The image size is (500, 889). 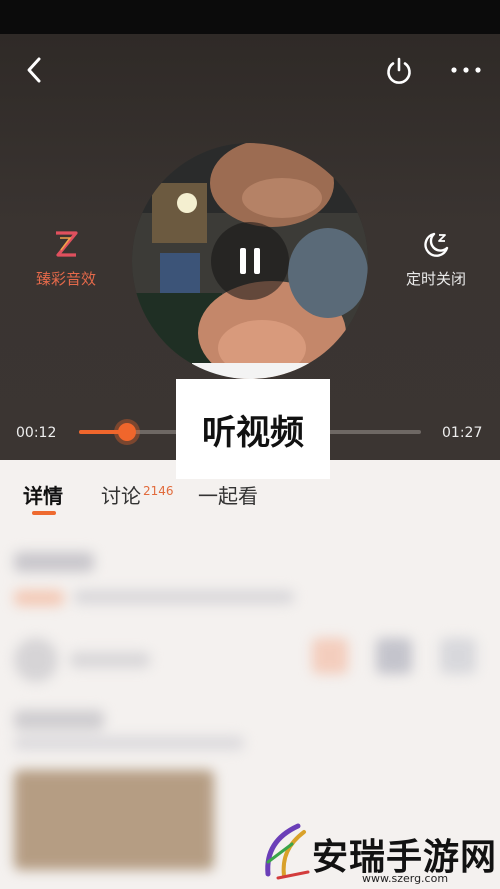 I want to click on sound-effect-label: 臻彩音效, so click(x=65, y=279).